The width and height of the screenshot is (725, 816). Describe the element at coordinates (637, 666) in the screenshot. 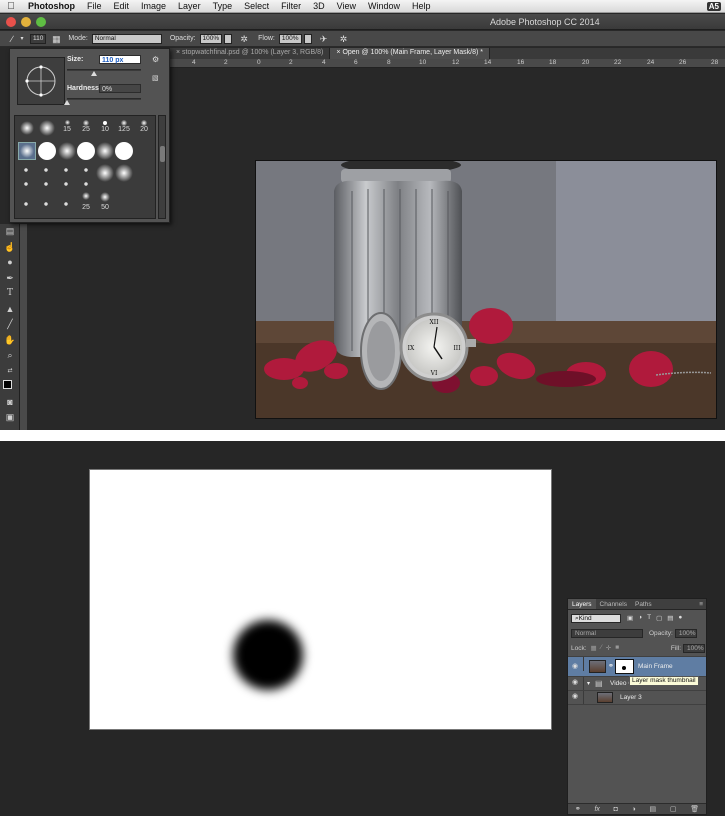

I see `layer-row-main-frame: ◉ ⚭ Main Frame` at that location.